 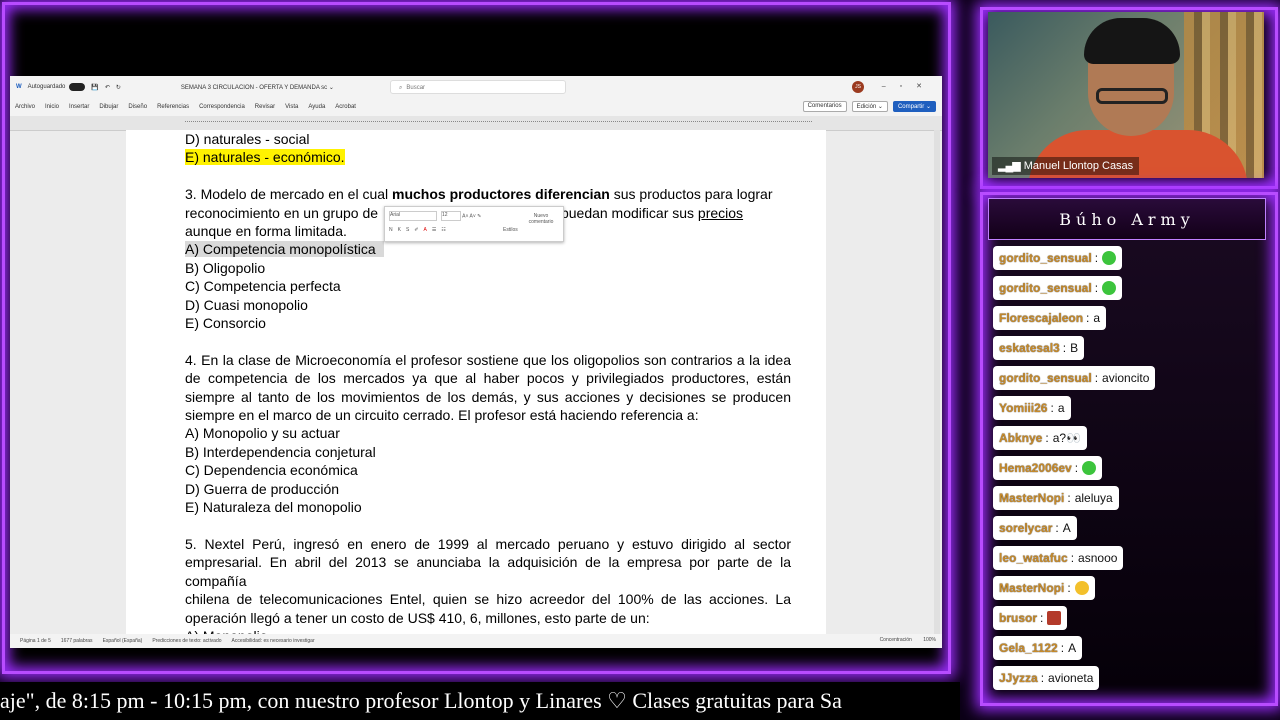 I want to click on chat-message: gordito_sensual: avioncito, so click(x=1074, y=378).